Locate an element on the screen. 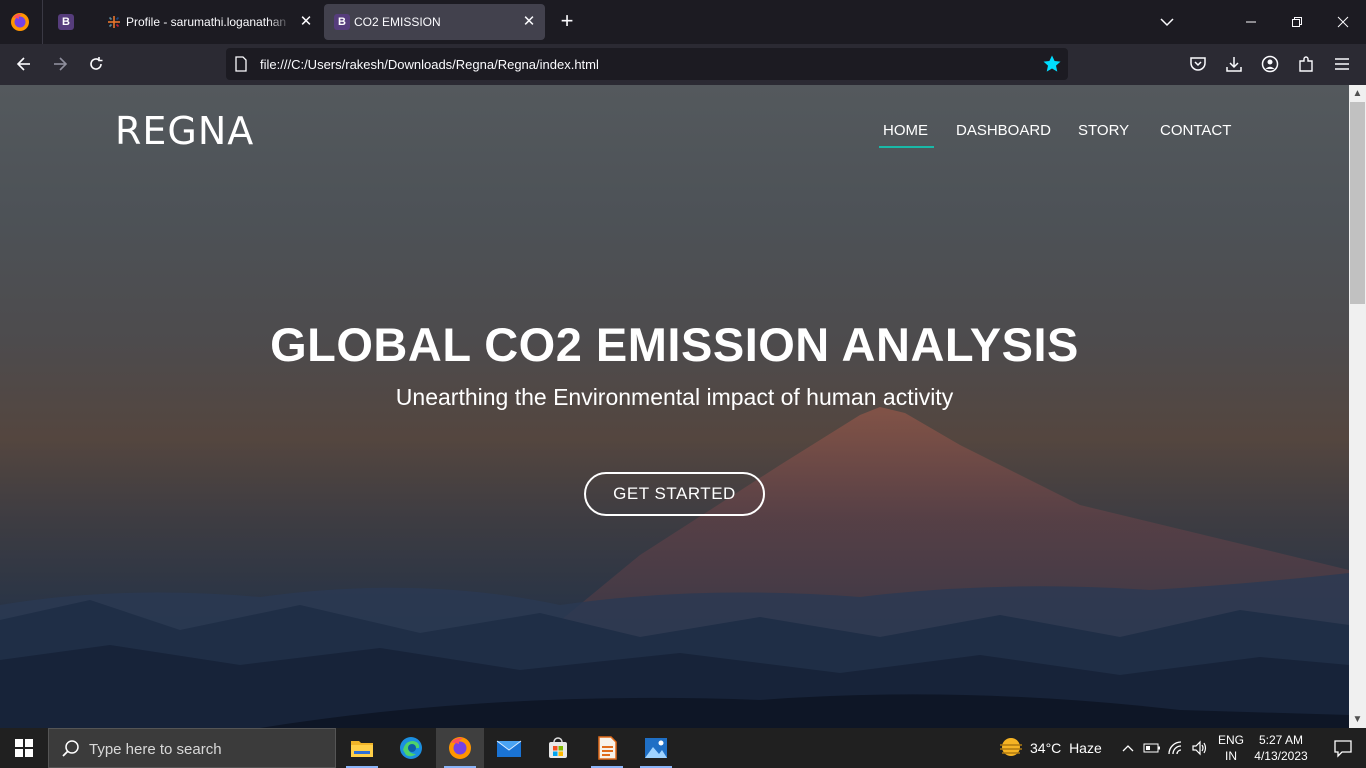 The height and width of the screenshot is (768, 1366). scroll-down-arrow-icon: ▼ is located at coordinates (1357, 719).